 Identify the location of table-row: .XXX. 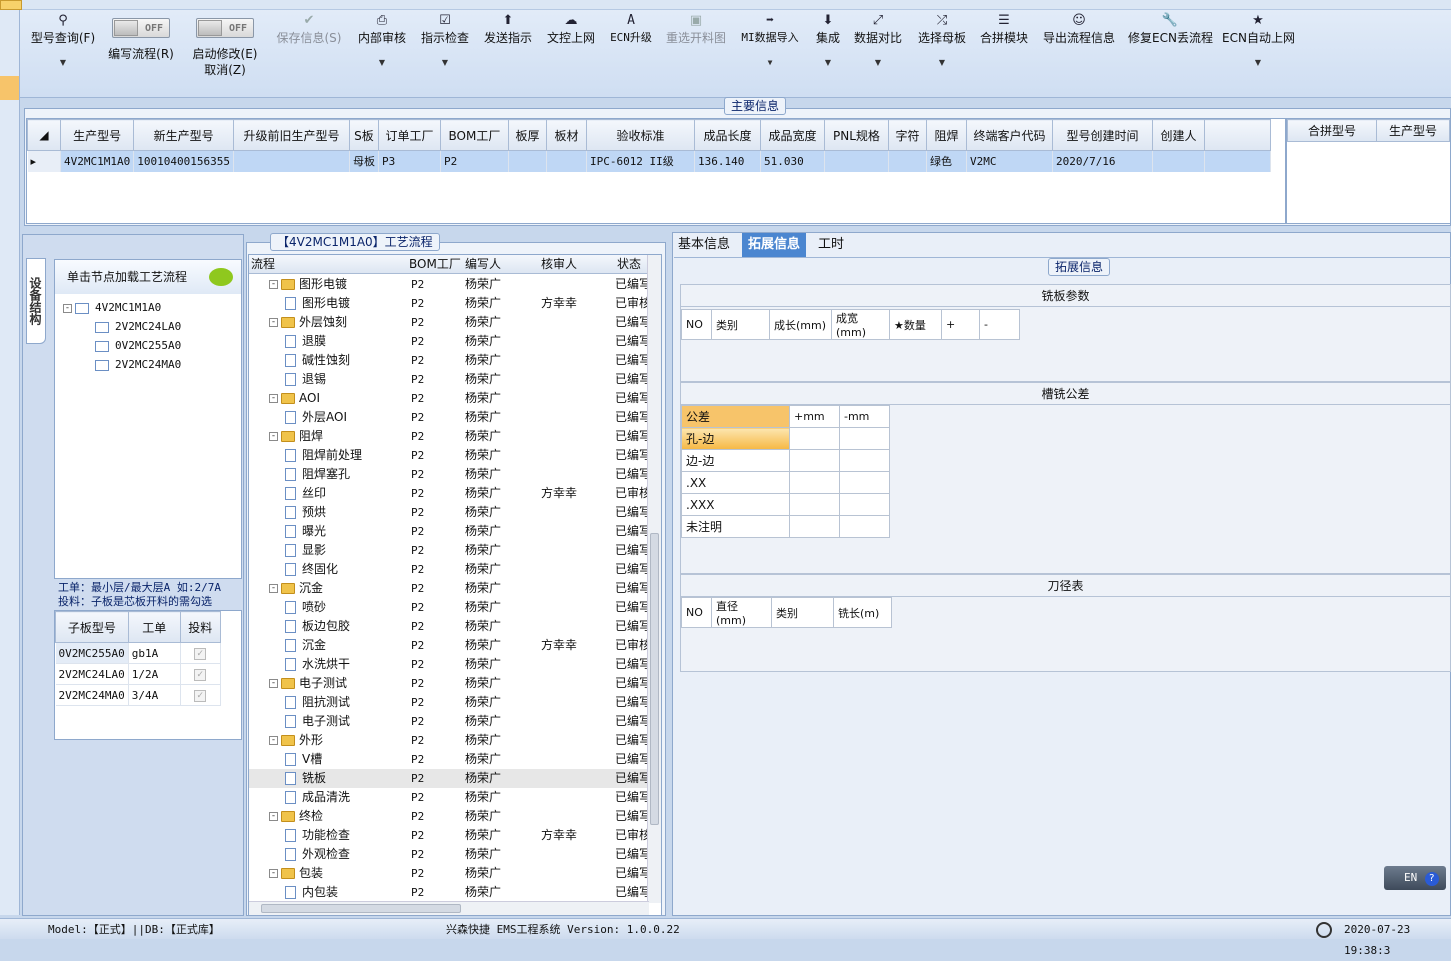
(785, 504).